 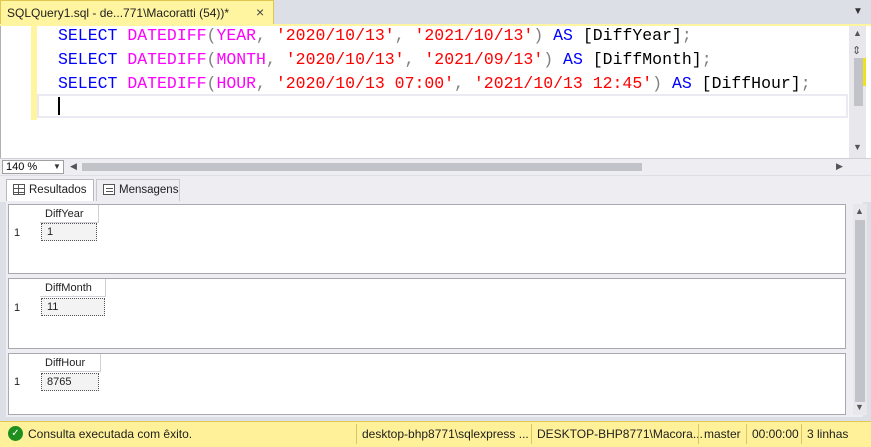 I want to click on column-header: DiffHour, so click(x=70, y=363).